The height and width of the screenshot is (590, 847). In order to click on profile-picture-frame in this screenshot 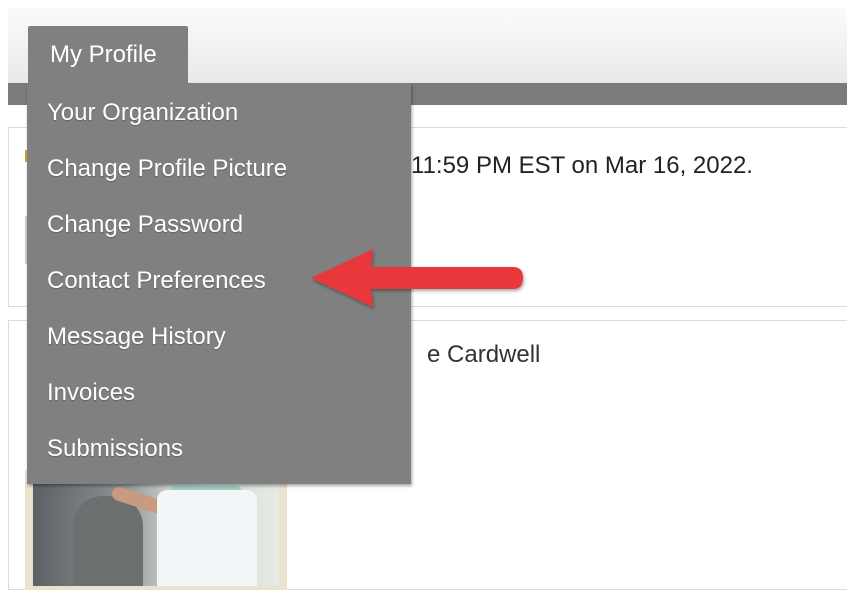, I will do `click(156, 530)`.